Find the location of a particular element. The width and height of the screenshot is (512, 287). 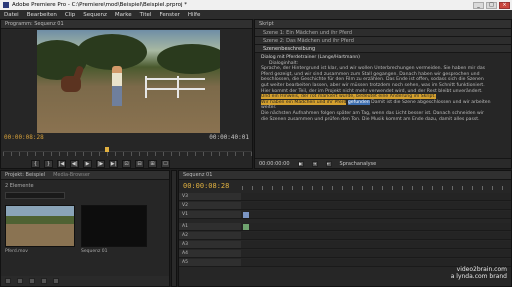

track-v3: V3 is located at coordinates (345, 197).